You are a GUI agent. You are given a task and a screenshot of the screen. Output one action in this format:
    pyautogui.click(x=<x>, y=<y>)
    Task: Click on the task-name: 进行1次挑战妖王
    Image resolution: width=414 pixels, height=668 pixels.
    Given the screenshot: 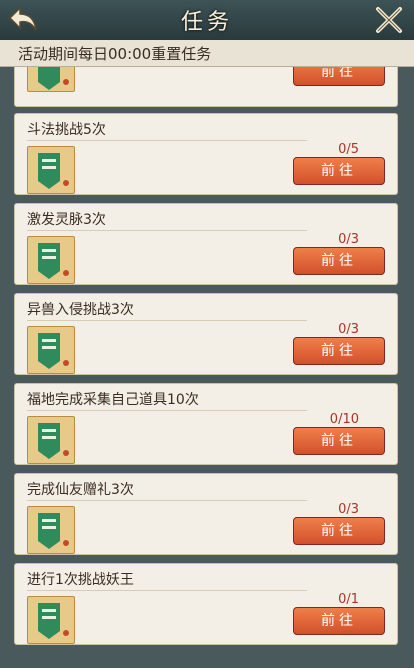 What is the action you would take?
    pyautogui.click(x=80, y=580)
    